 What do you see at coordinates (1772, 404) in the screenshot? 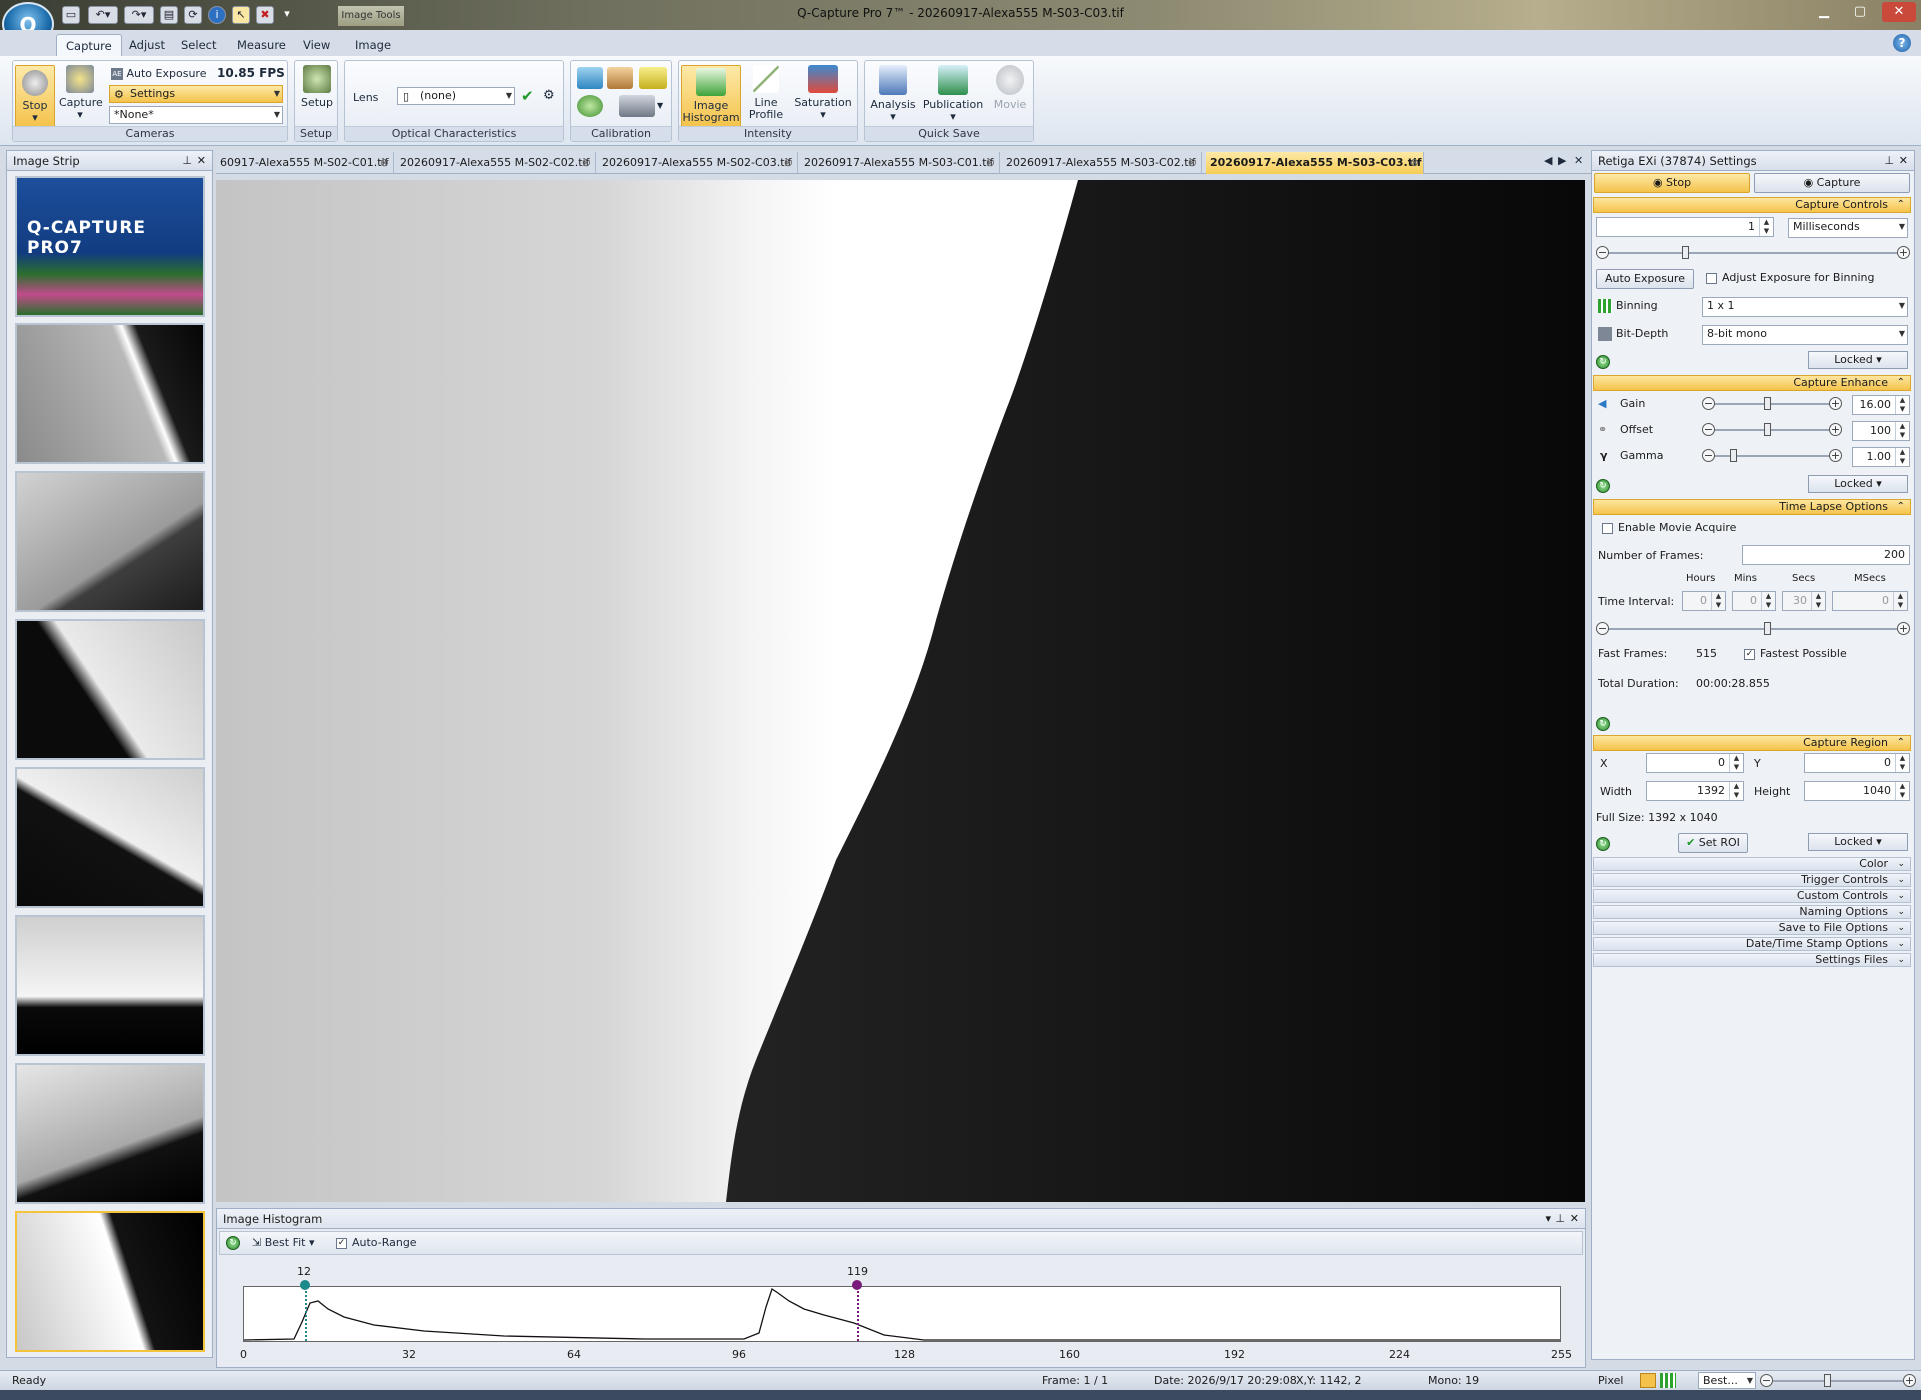
I see `gain-slider: − +` at bounding box center [1772, 404].